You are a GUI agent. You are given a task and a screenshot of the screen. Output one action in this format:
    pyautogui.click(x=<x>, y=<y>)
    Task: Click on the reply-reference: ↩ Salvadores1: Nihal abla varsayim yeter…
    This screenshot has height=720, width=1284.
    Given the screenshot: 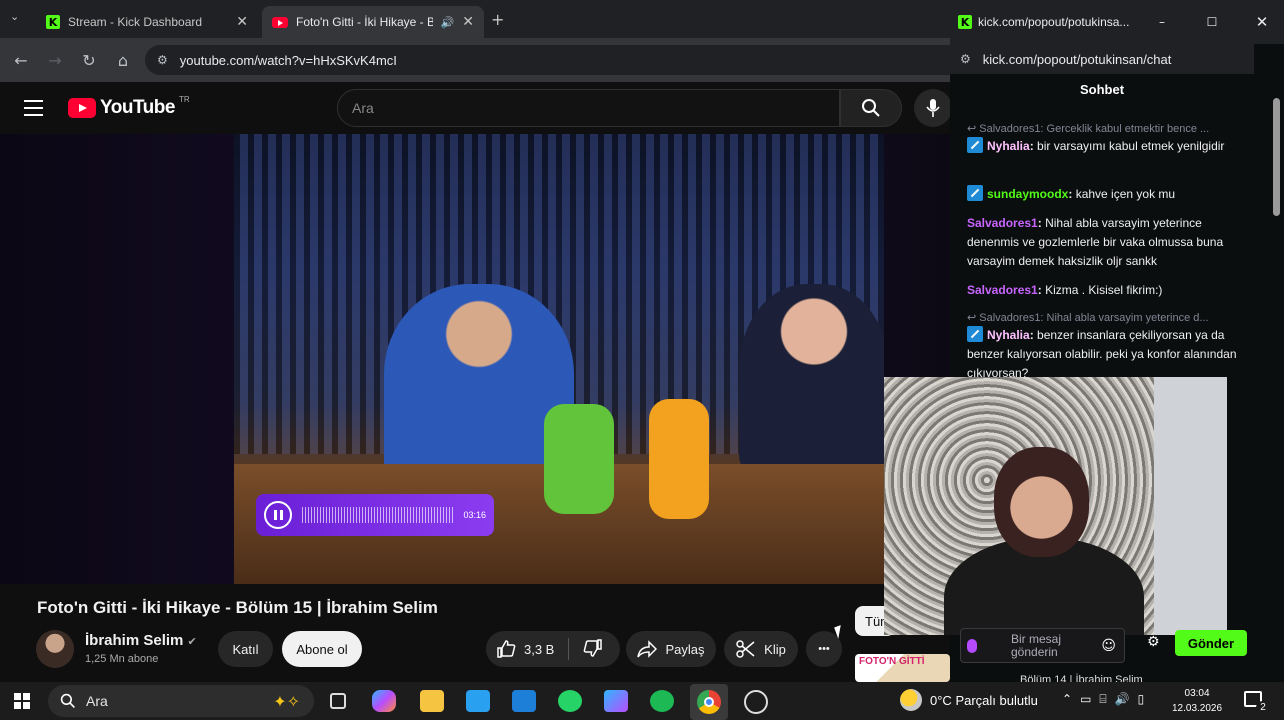 What is the action you would take?
    pyautogui.click(x=1088, y=317)
    